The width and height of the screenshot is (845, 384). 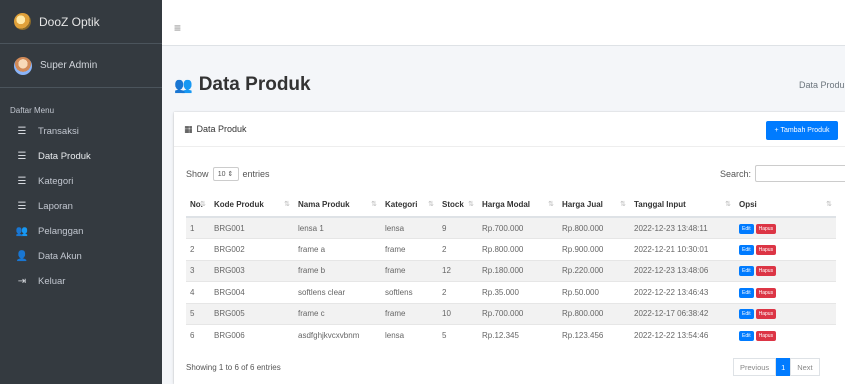 What do you see at coordinates (252, 292) in the screenshot?
I see `table-cell: BRG004` at bounding box center [252, 292].